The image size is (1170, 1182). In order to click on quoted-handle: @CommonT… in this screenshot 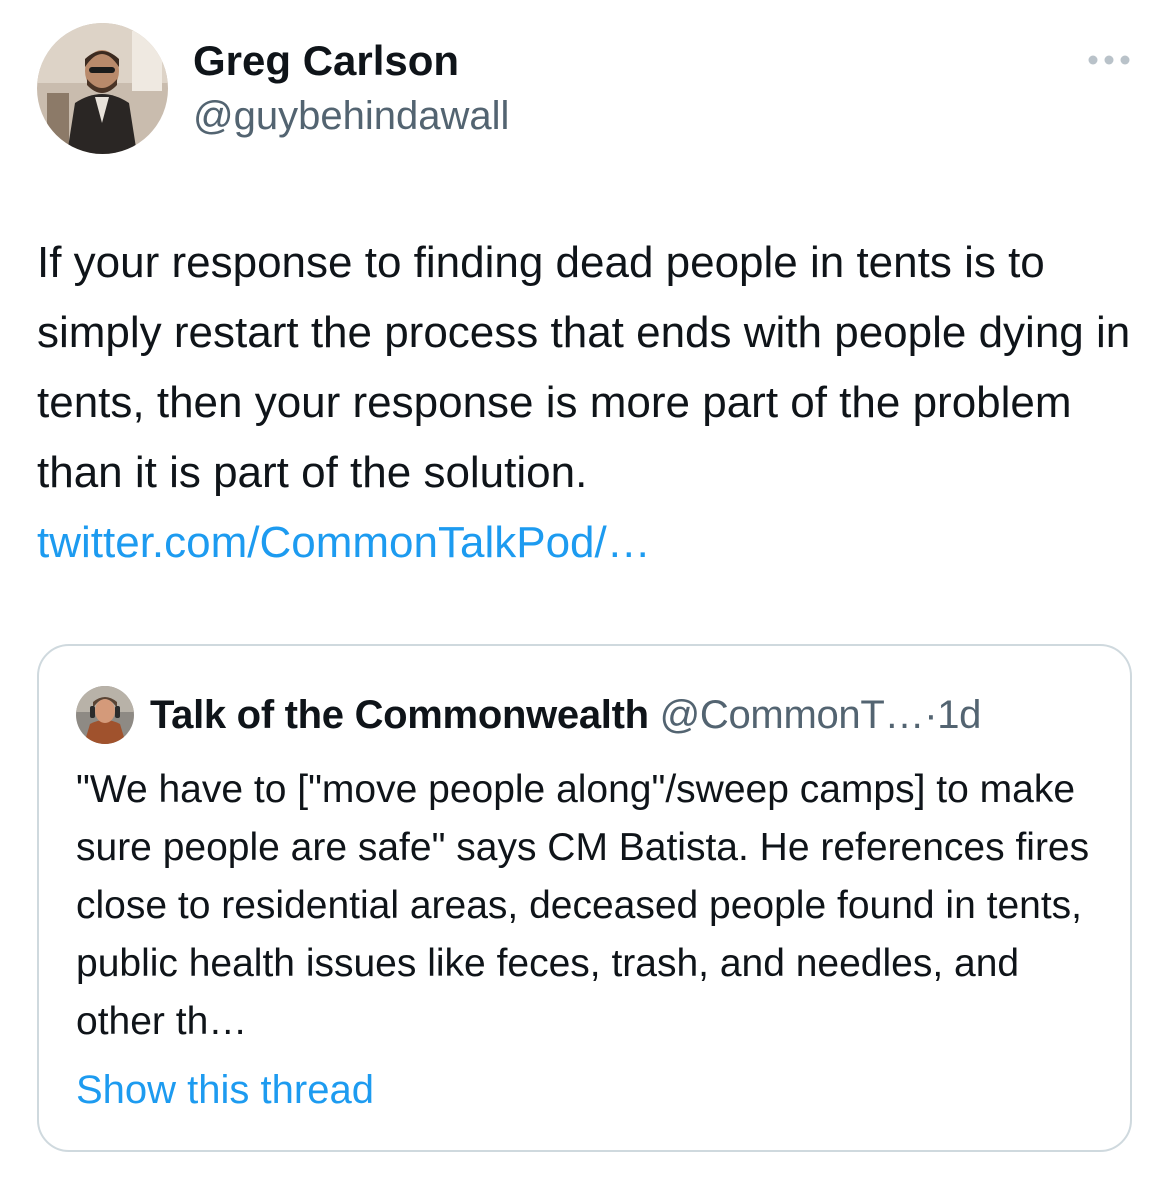, I will do `click(792, 715)`.